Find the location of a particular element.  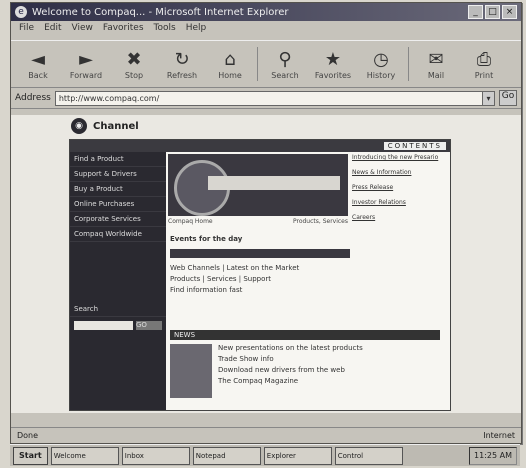

home-label: Home is located at coordinates (230, 75).